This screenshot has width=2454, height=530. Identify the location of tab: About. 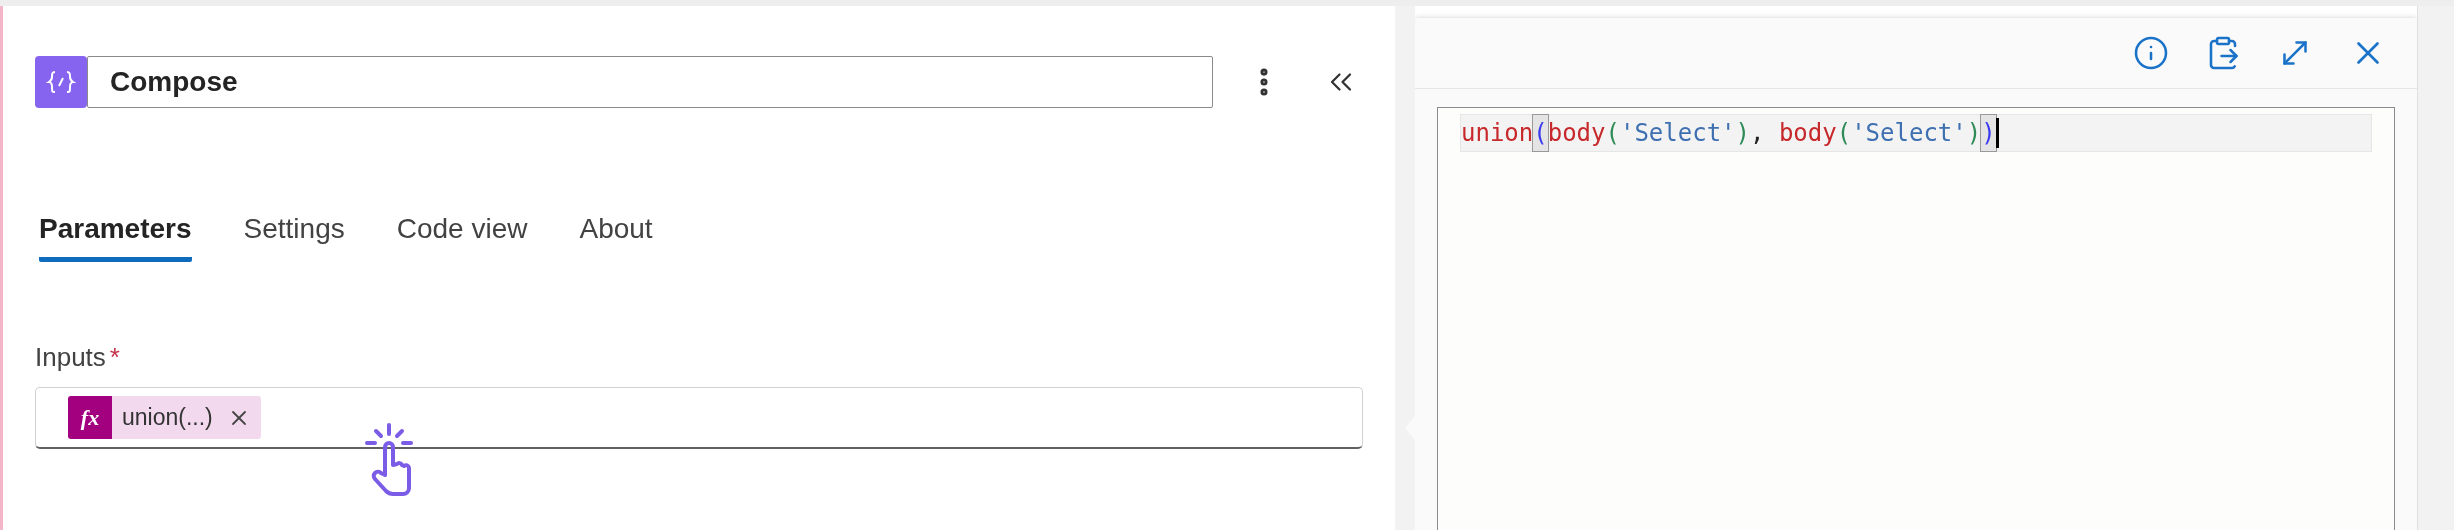
(616, 237).